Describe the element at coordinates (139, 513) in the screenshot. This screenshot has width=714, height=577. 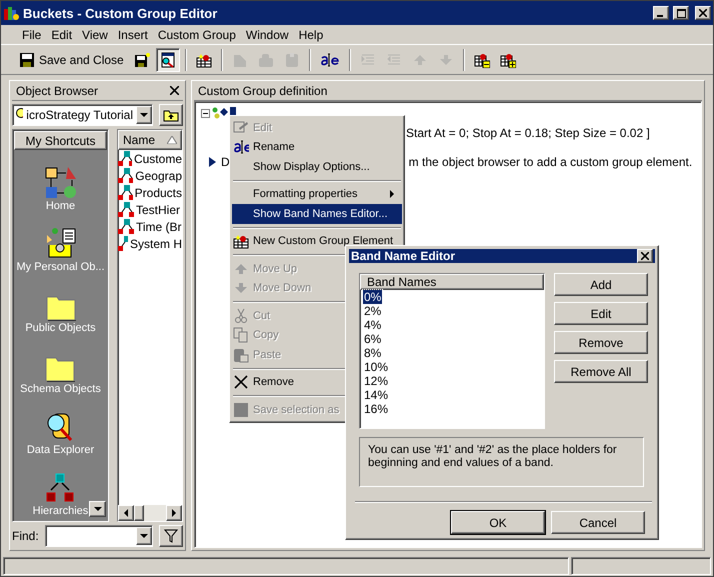
I see `scrollbar-thumb` at that location.